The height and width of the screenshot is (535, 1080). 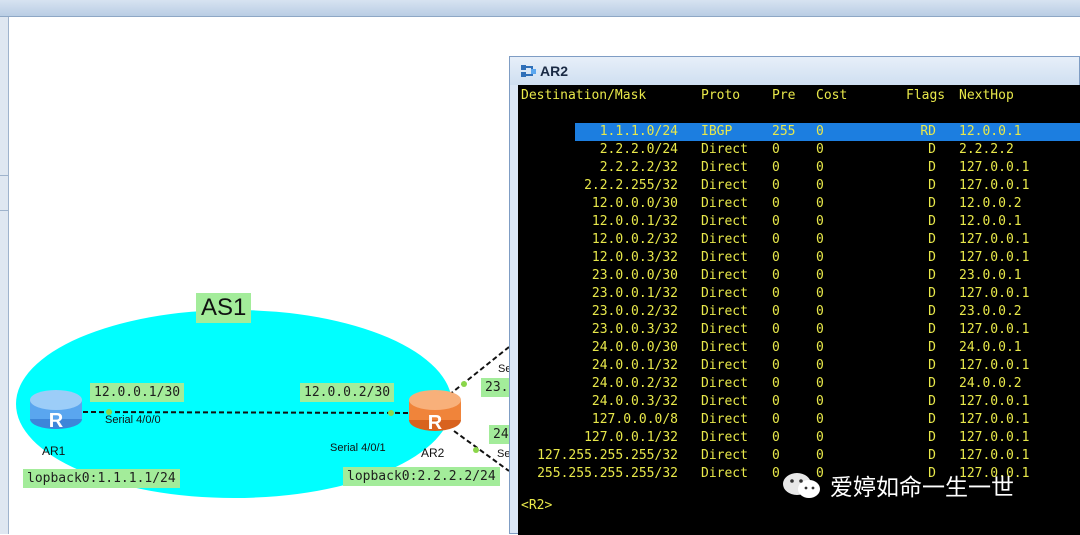 What do you see at coordinates (801, 485) in the screenshot?
I see `wechat-icon` at bounding box center [801, 485].